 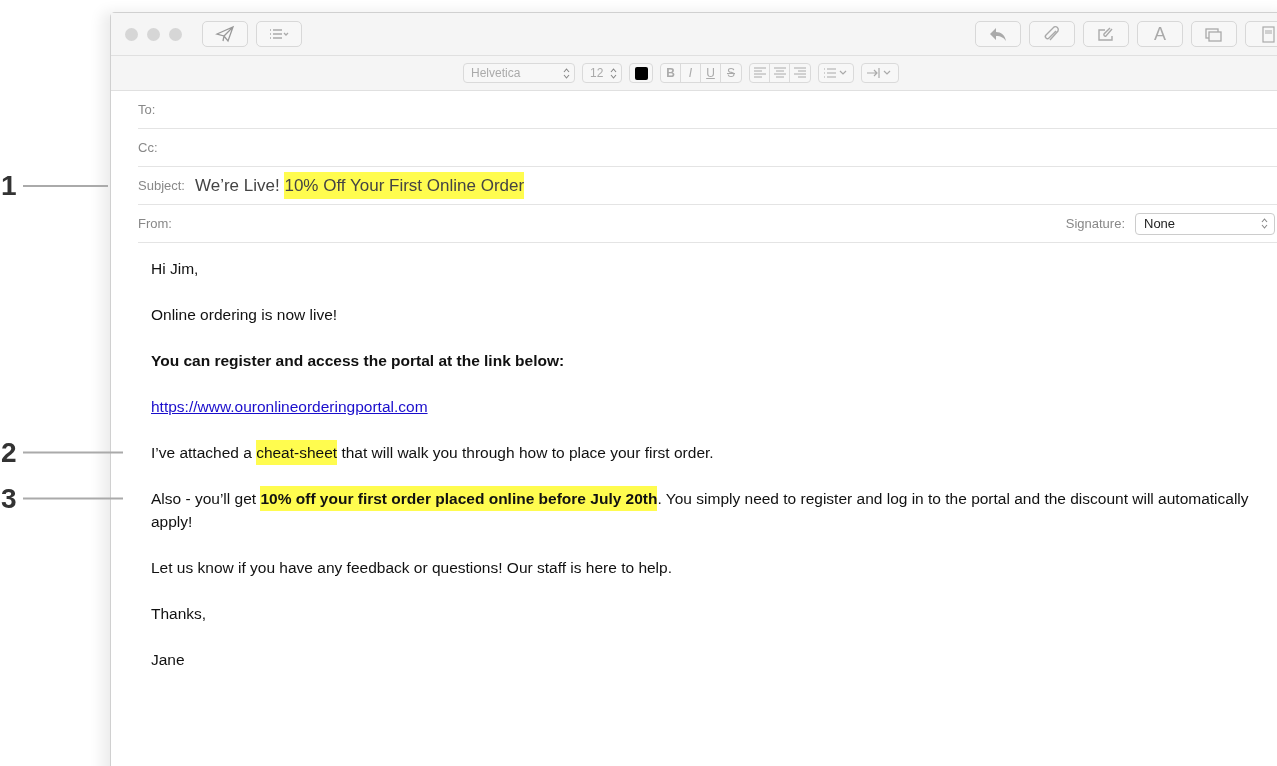 I want to click on fonts-button: A, so click(x=1160, y=34).